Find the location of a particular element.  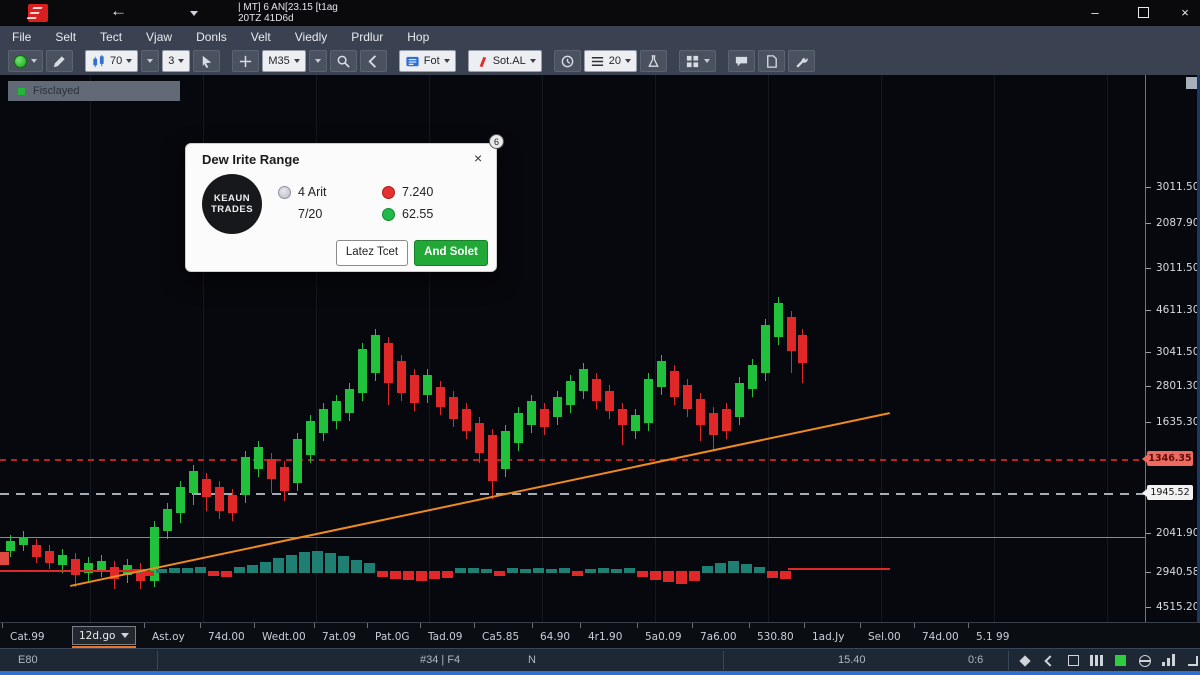

magnifier-tool-button is located at coordinates (343, 61).